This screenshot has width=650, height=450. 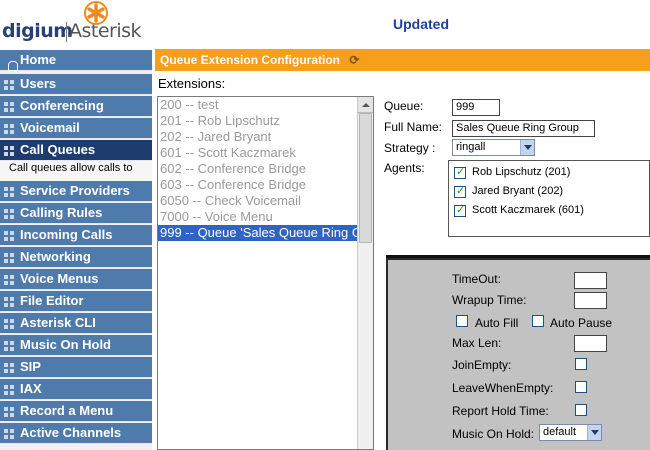 I want to click on wrapup-label: Wrapup Time:, so click(x=489, y=300).